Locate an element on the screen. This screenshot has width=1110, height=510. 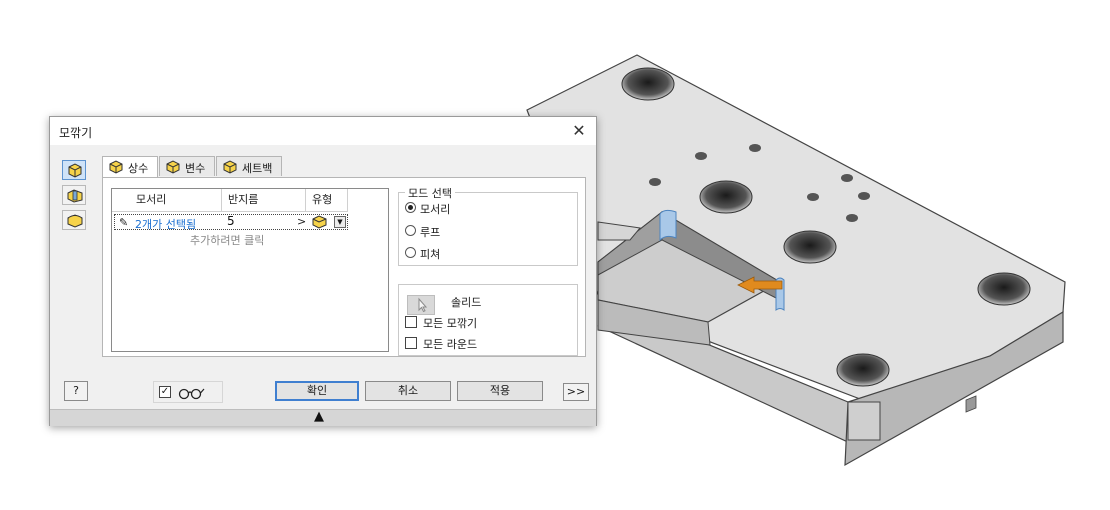
mode-loop-radio is located at coordinates (410, 230).